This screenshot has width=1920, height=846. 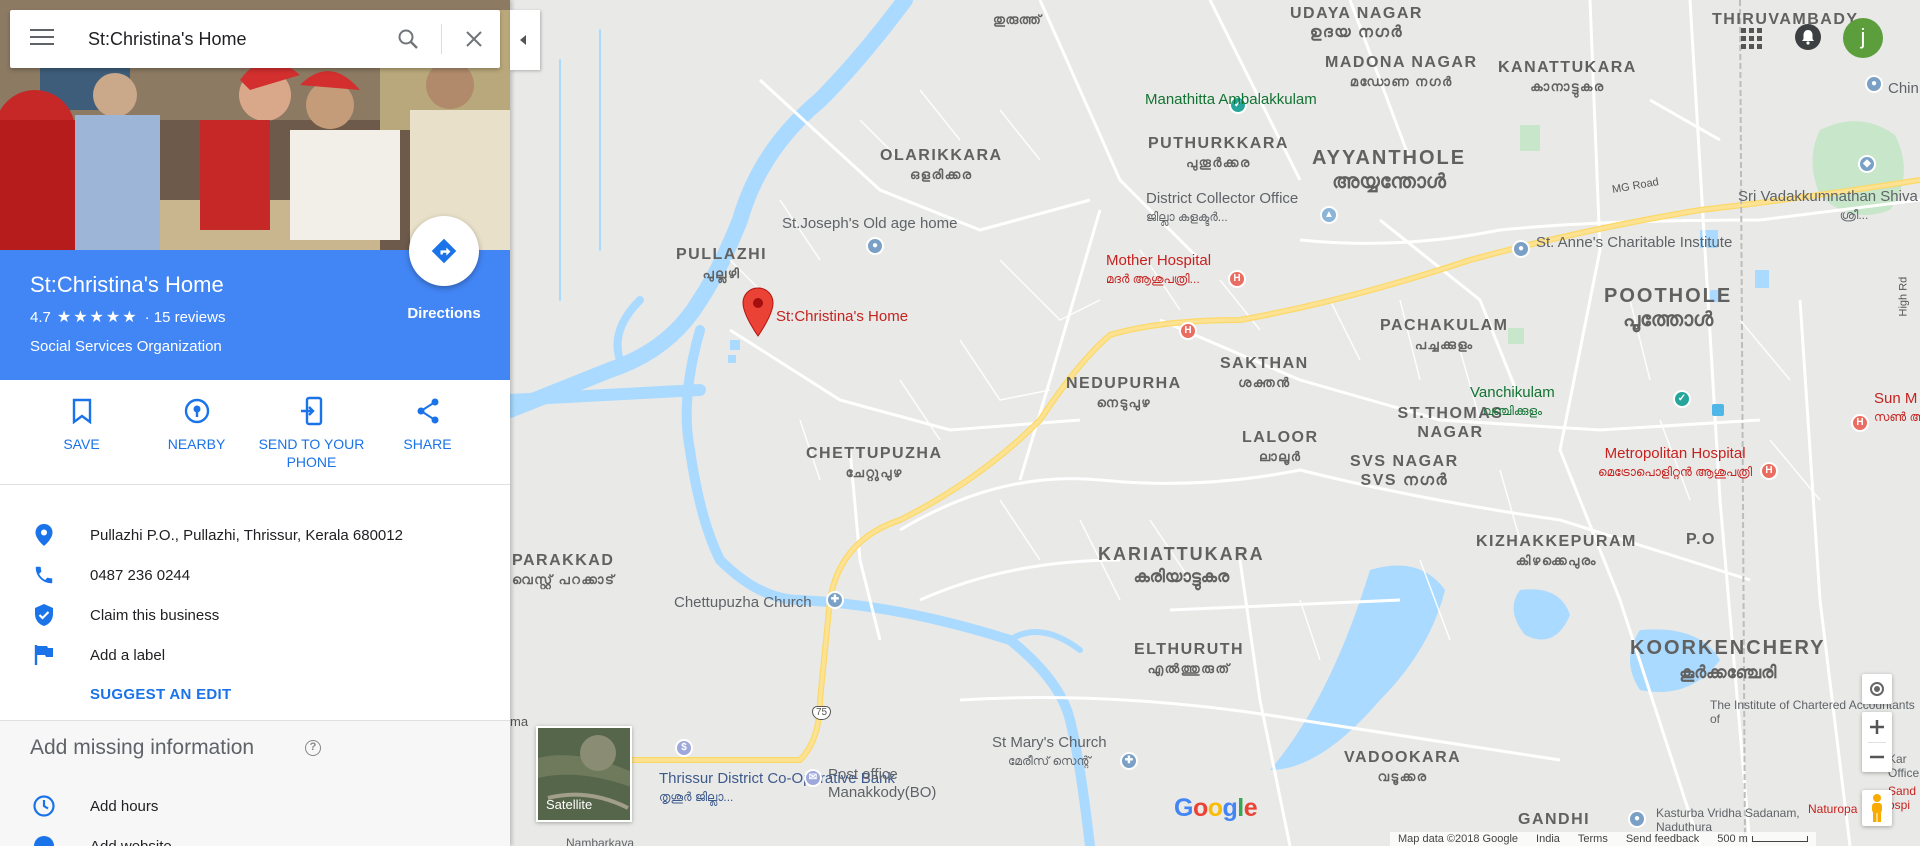 I want to click on area-label-thiruvambady: THIRUVAMBADY, so click(x=1785, y=19).